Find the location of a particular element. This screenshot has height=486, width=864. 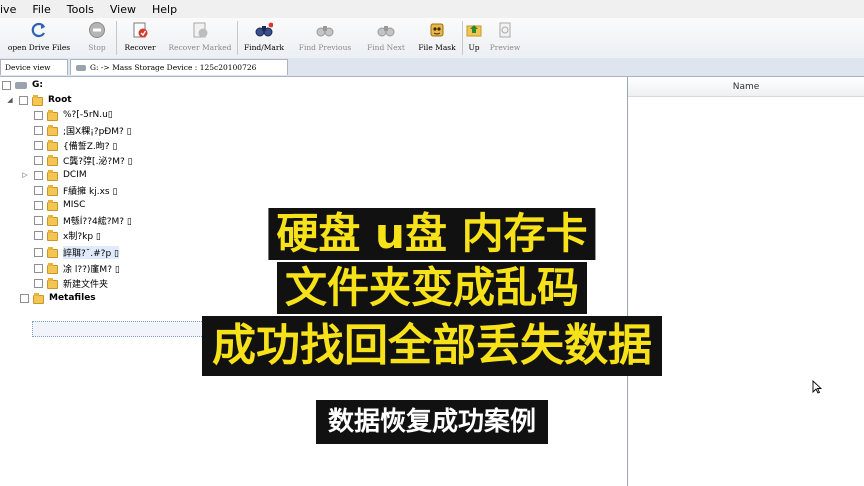

up-button: Up is located at coordinates (474, 38).